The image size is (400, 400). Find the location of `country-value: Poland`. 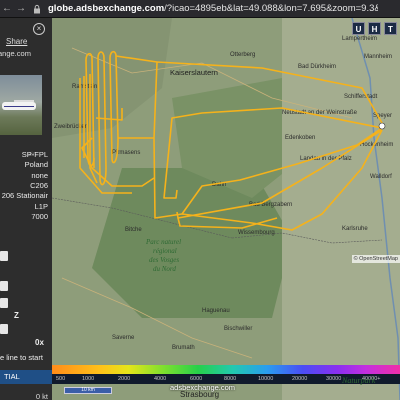

country-value: Poland is located at coordinates (36, 164).